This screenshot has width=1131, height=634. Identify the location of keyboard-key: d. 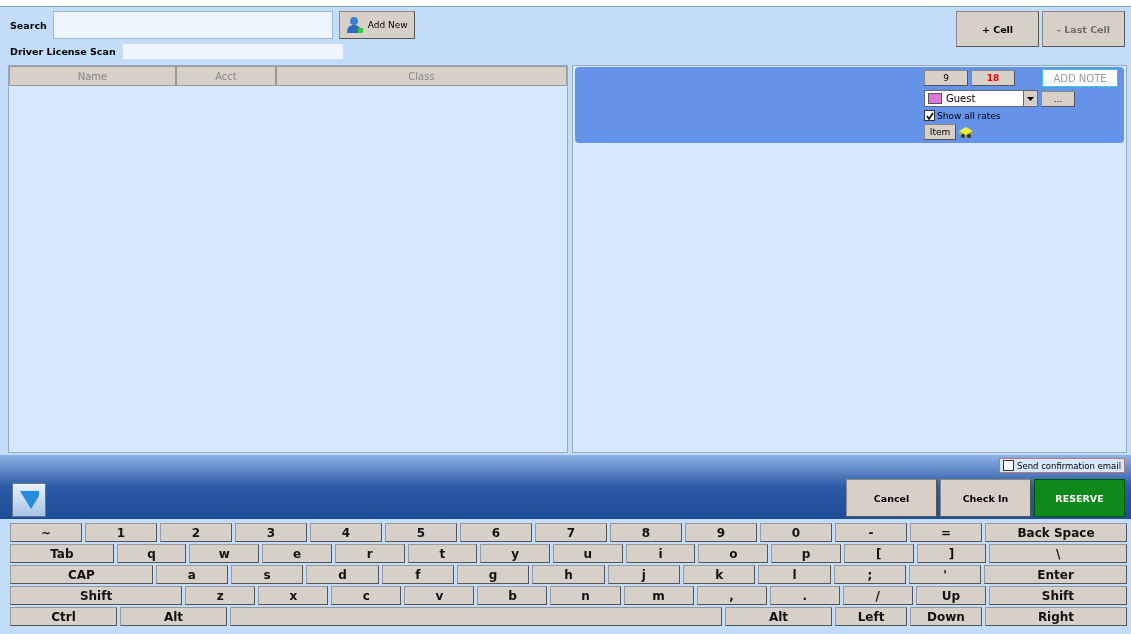
(342, 574).